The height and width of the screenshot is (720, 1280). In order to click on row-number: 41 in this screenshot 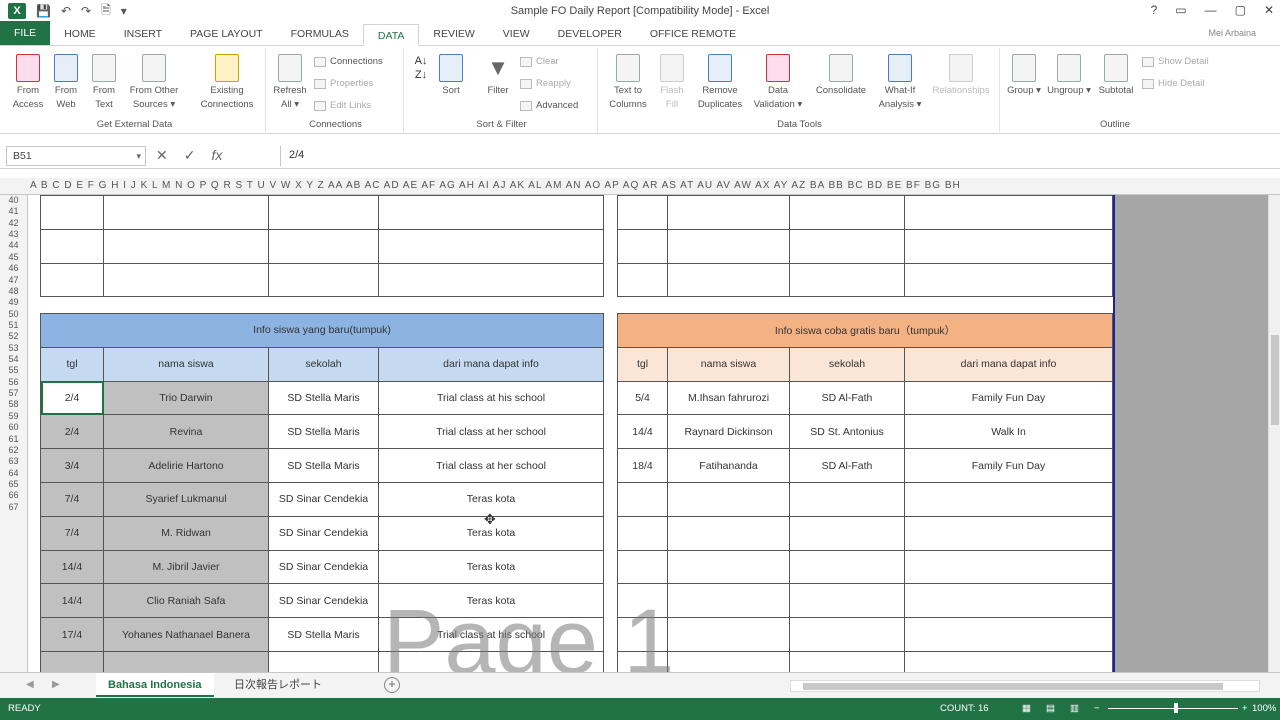, I will do `click(13, 211)`.